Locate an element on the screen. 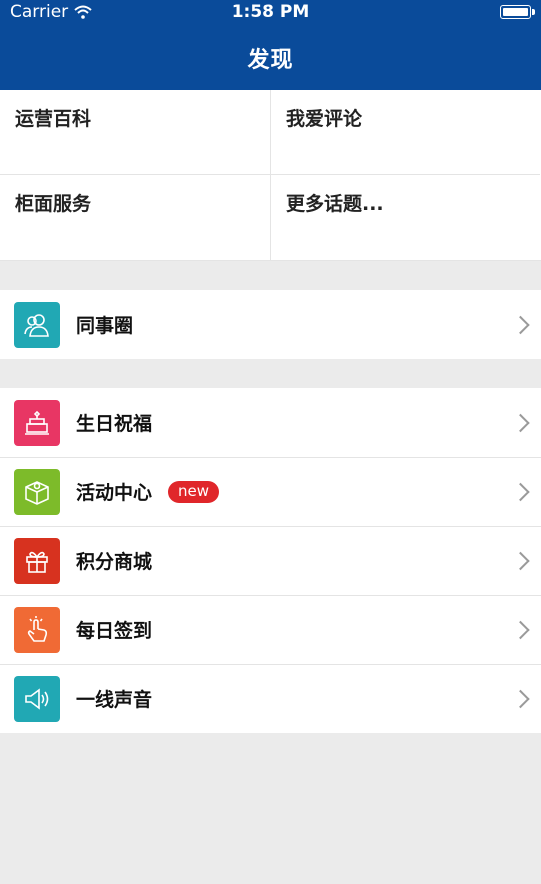 This screenshot has height=884, width=541. list-item-activity-center: 活动中心 new is located at coordinates (270, 491).